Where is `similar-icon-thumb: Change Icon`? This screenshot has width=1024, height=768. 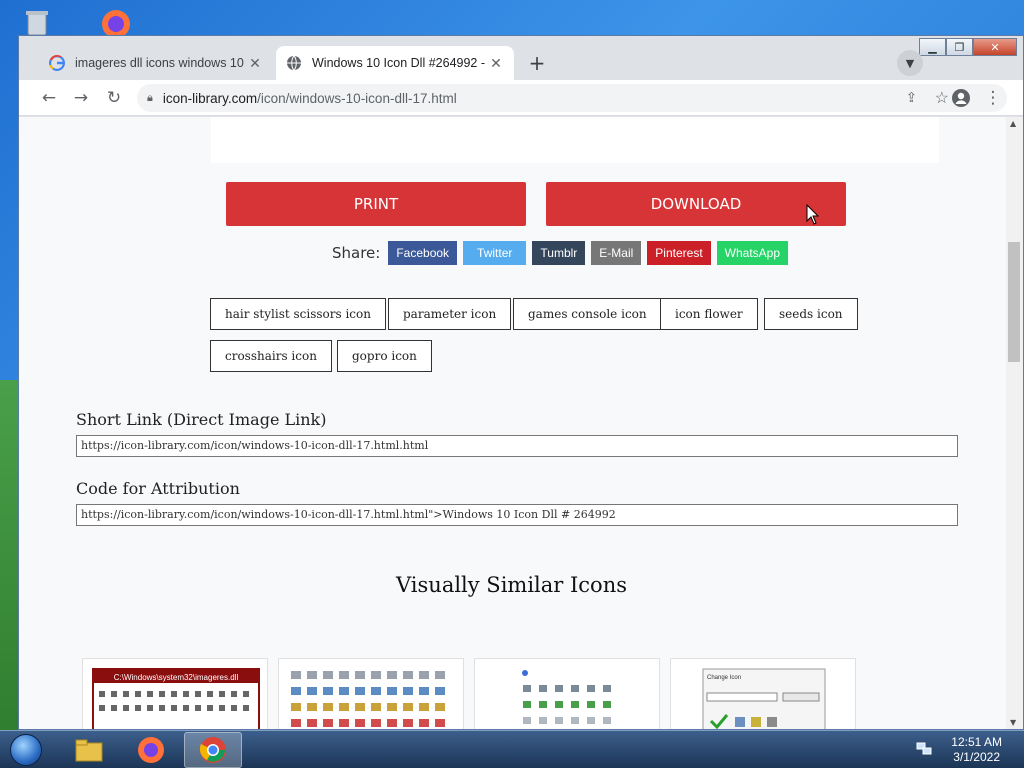
similar-icon-thumb: Change Icon is located at coordinates (763, 693).